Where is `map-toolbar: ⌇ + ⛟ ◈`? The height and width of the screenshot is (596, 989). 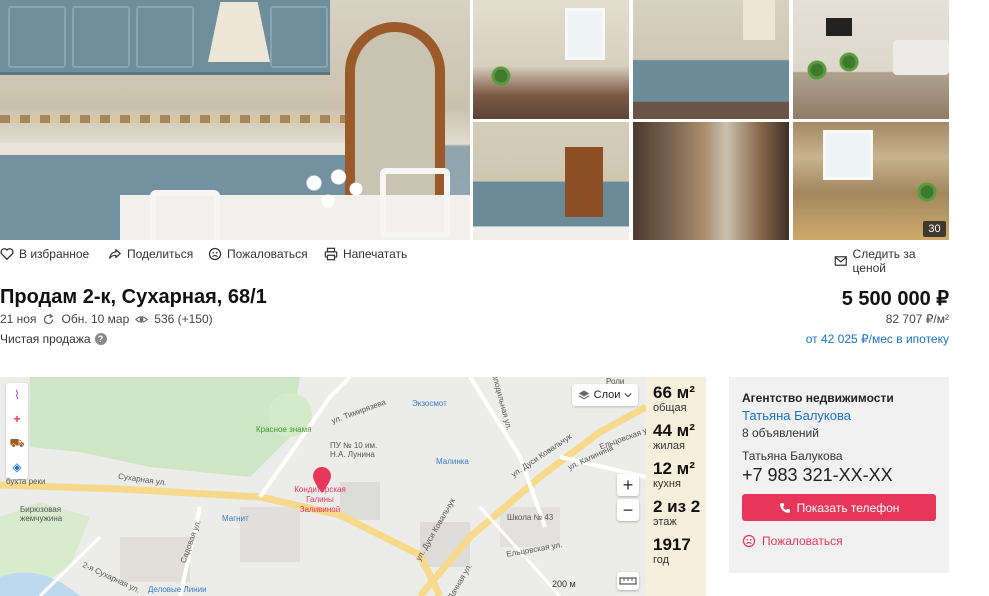 map-toolbar: ⌇ + ⛟ ◈ is located at coordinates (17, 431).